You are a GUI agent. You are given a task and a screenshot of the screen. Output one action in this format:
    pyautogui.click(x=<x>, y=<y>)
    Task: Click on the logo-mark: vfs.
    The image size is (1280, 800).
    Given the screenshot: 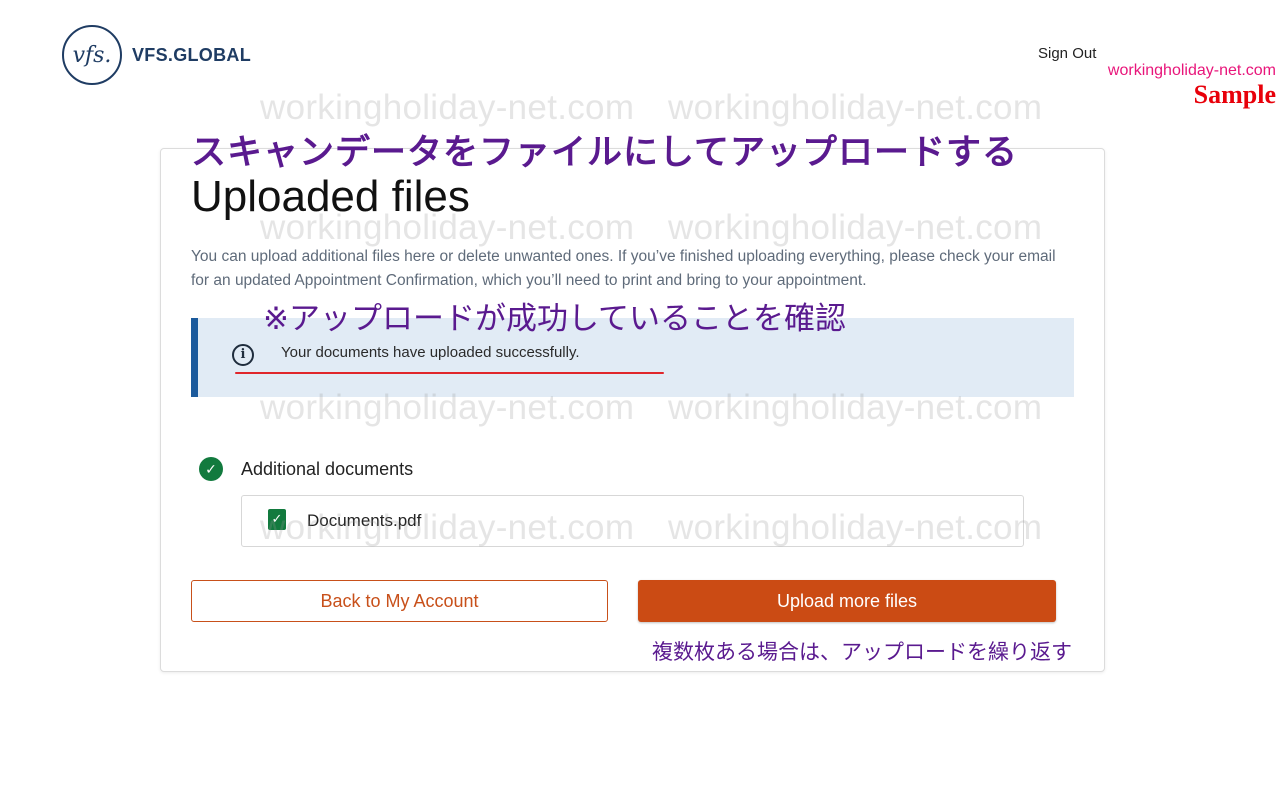 What is the action you would take?
    pyautogui.click(x=92, y=55)
    